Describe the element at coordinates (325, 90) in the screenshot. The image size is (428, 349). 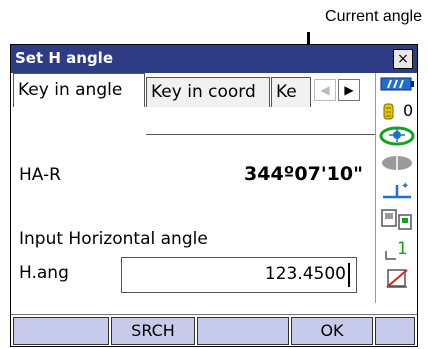
I see `tab-scroll-left-button: ◀` at that location.